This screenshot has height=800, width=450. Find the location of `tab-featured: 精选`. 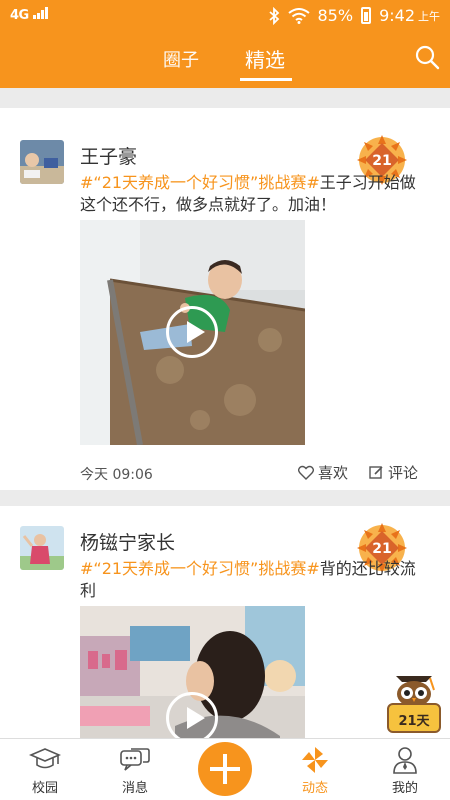

tab-featured: 精选 is located at coordinates (265, 58).